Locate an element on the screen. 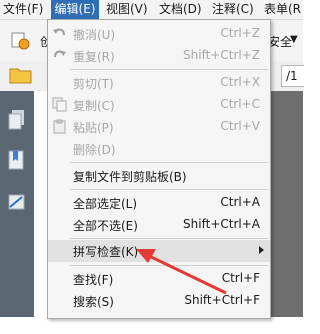 Image resolution: width=320 pixels, height=334 pixels. pages-icon is located at coordinates (17, 120).